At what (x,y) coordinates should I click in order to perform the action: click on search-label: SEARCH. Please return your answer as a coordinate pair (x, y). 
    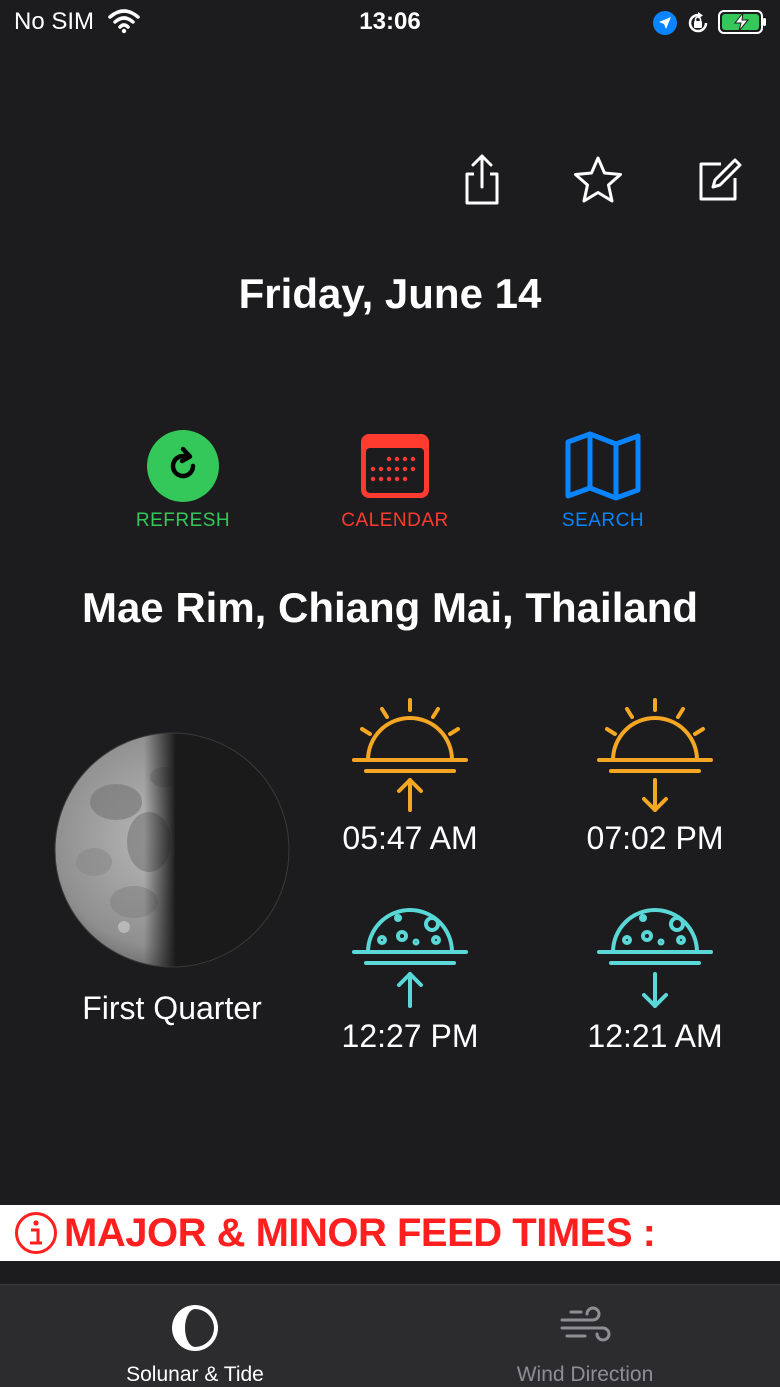
    Looking at the image, I should click on (603, 520).